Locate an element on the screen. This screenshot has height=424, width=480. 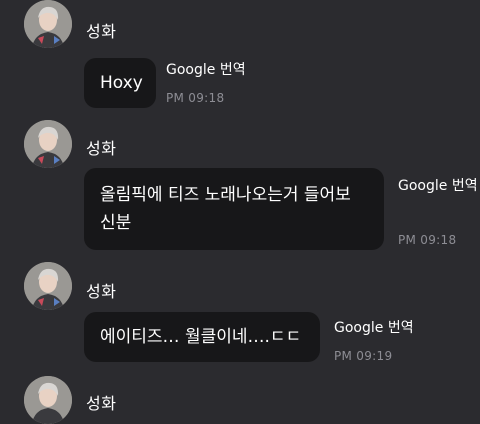
message-bubble: 올림픽에 티즈 노래나오는거 들어보 신분 is located at coordinates (234, 209).